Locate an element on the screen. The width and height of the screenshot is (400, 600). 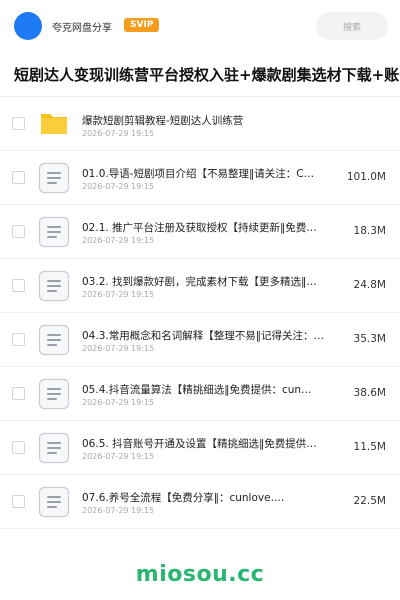
item-size: 35.3M is located at coordinates (369, 339).